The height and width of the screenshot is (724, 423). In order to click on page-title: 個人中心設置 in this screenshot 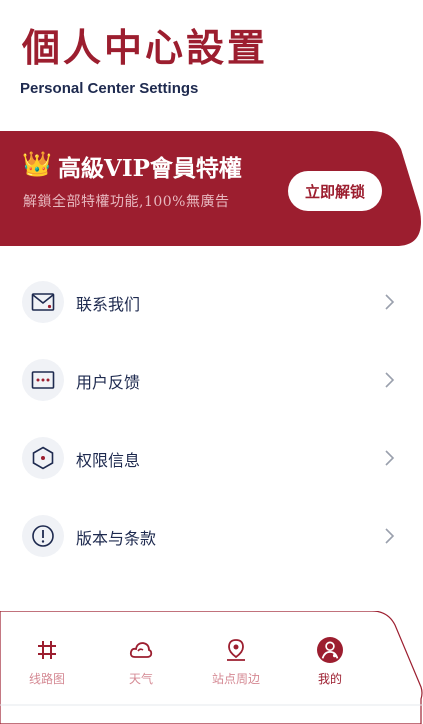, I will do `click(145, 47)`.